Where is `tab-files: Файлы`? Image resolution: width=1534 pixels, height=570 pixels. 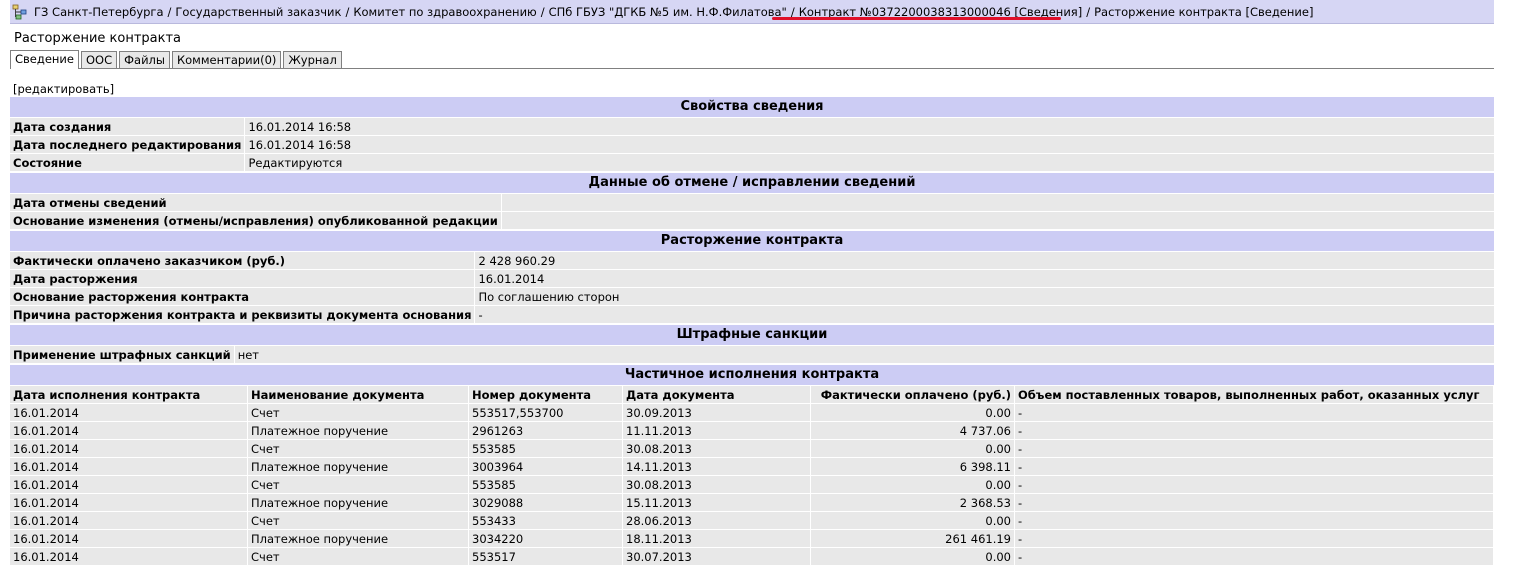 tab-files: Файлы is located at coordinates (144, 59).